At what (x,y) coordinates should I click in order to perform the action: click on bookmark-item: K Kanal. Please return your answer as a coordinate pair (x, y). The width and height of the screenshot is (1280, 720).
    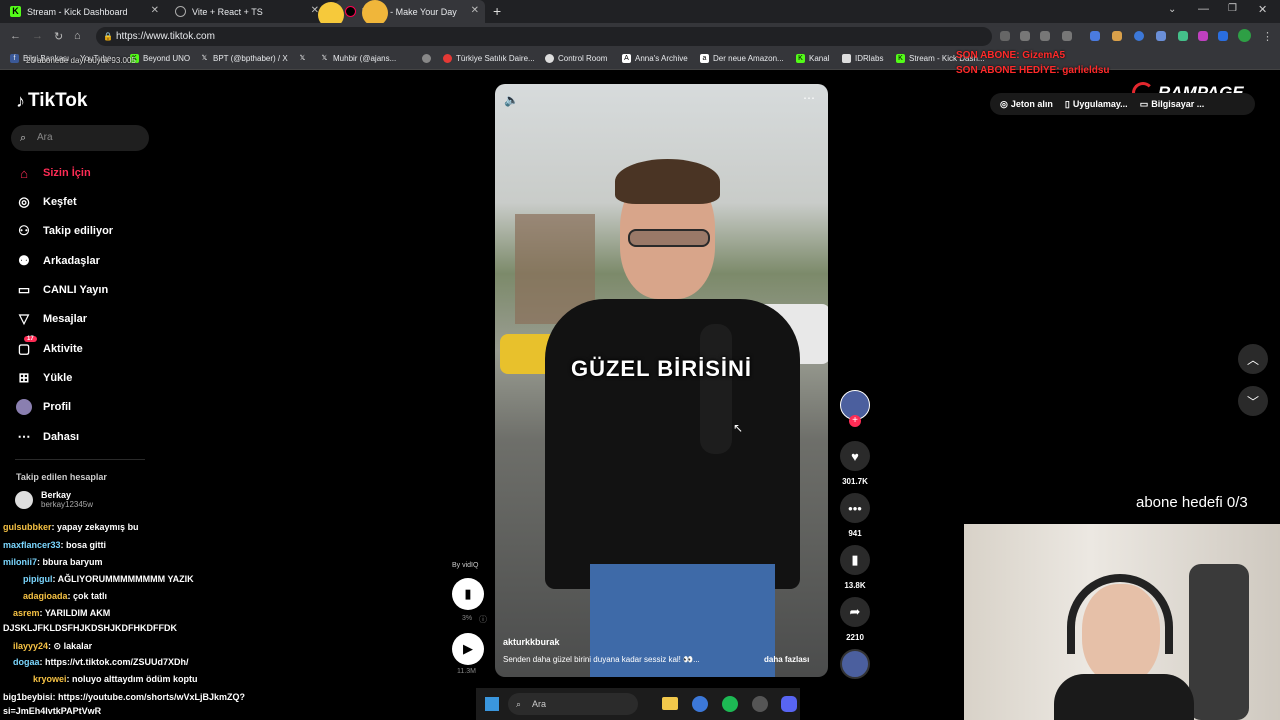
    Looking at the image, I should click on (812, 58).